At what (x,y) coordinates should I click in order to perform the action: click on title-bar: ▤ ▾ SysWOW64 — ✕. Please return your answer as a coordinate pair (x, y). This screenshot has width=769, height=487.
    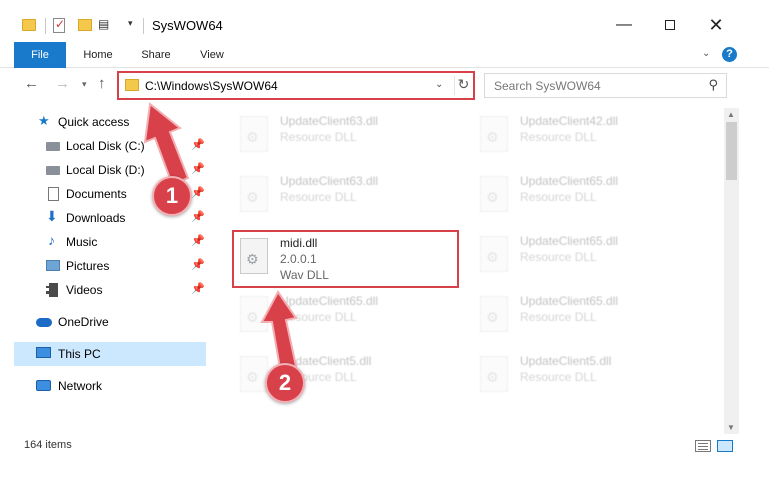
    Looking at the image, I should click on (384, 21).